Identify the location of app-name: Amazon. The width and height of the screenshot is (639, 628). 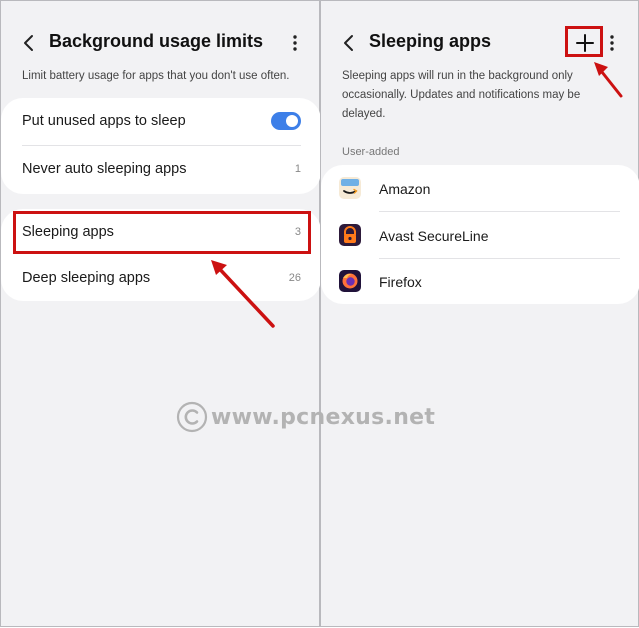
(405, 189).